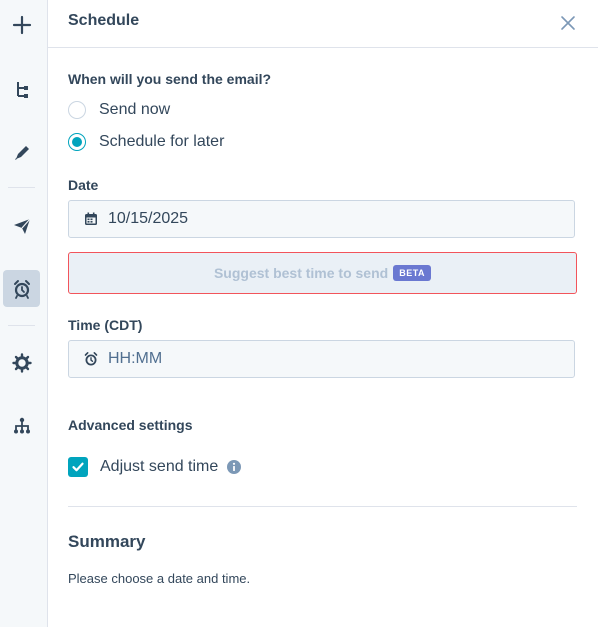 The width and height of the screenshot is (598, 627). Describe the element at coordinates (162, 141) in the screenshot. I see `radio-label: Schedule for later` at that location.